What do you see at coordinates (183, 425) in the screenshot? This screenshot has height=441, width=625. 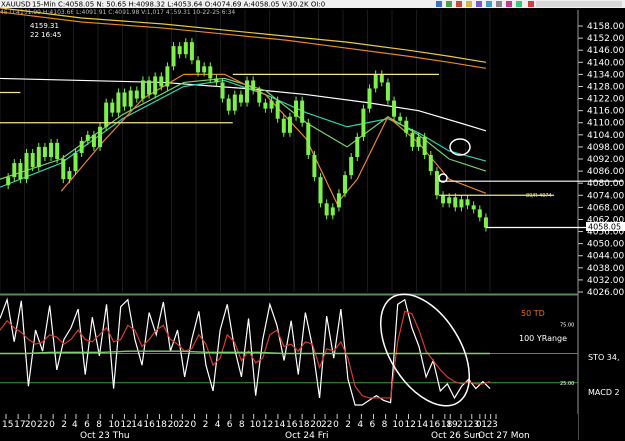 I see `x-tick-label: 22` at bounding box center [183, 425].